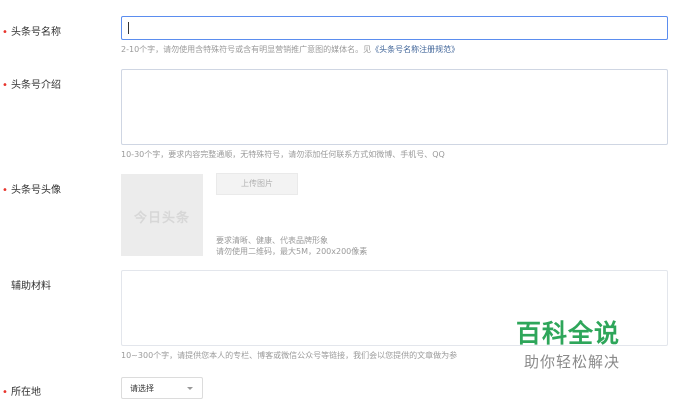 The width and height of the screenshot is (692, 407). Describe the element at coordinates (394, 28) in the screenshot. I see `name-input` at that location.